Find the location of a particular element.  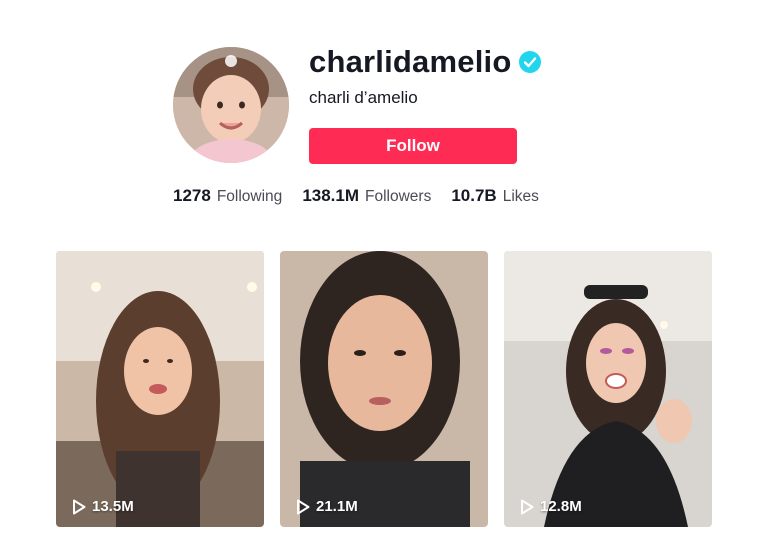

username-row: charlidamelio is located at coordinates (425, 62).